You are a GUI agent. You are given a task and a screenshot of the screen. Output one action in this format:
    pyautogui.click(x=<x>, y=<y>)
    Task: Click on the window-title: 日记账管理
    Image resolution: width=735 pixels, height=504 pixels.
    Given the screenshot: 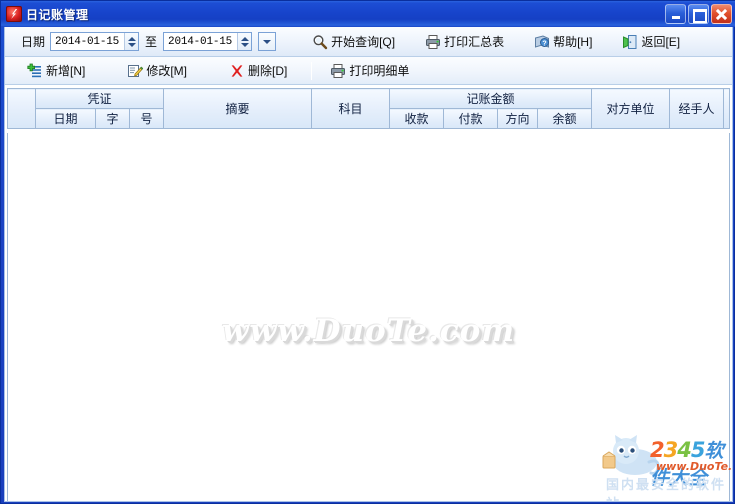 What is the action you would take?
    pyautogui.click(x=57, y=14)
    